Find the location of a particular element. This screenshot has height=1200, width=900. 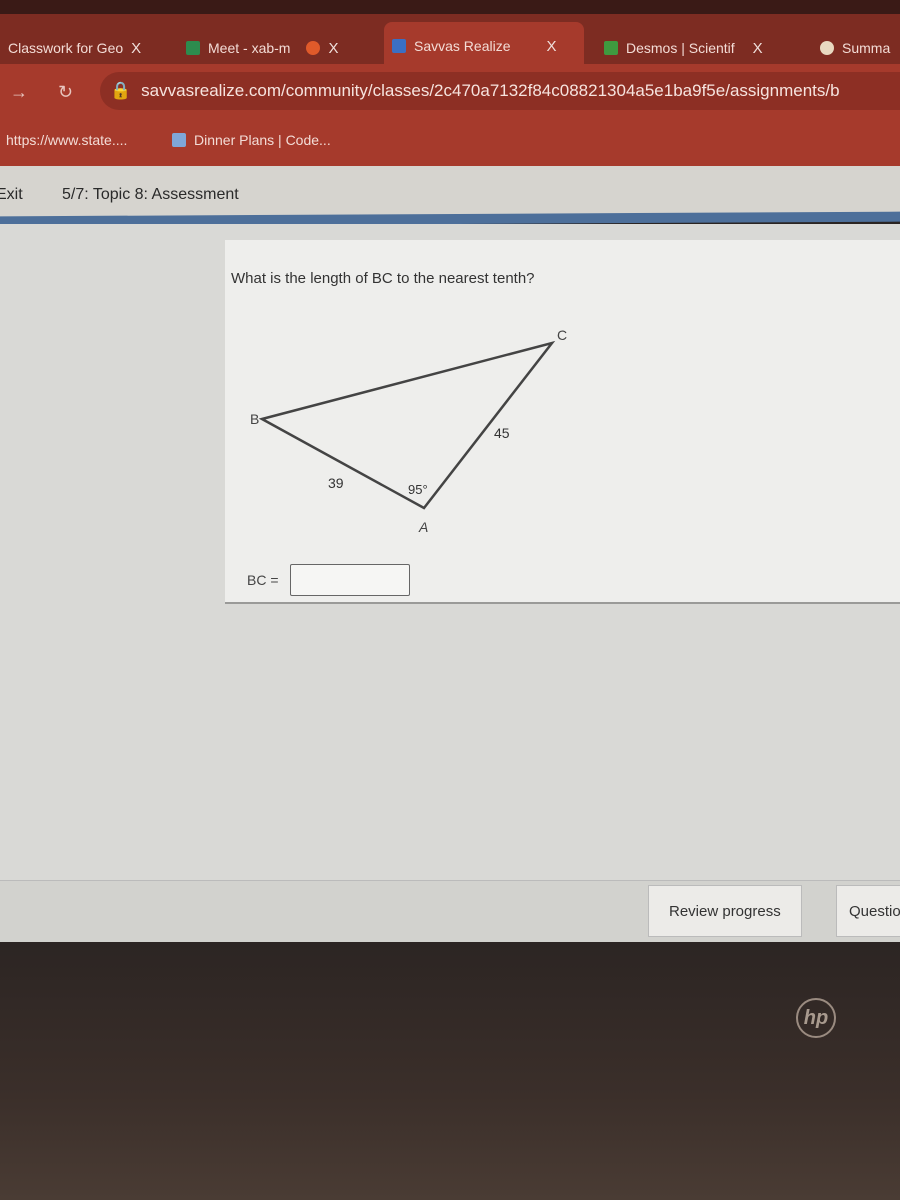

vertex-a-label: A is located at coordinates (423, 527).